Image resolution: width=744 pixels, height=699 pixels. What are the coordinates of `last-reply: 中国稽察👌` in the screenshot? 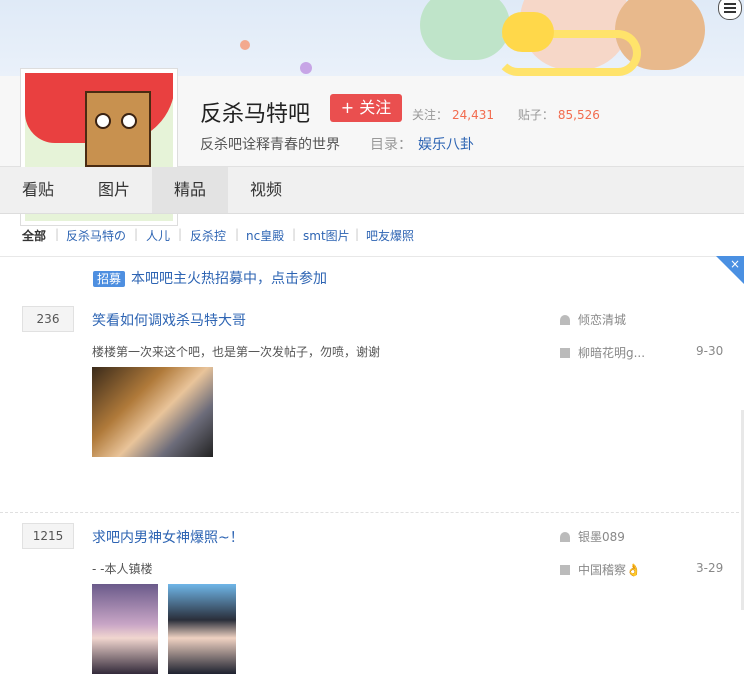 It's located at (600, 569).